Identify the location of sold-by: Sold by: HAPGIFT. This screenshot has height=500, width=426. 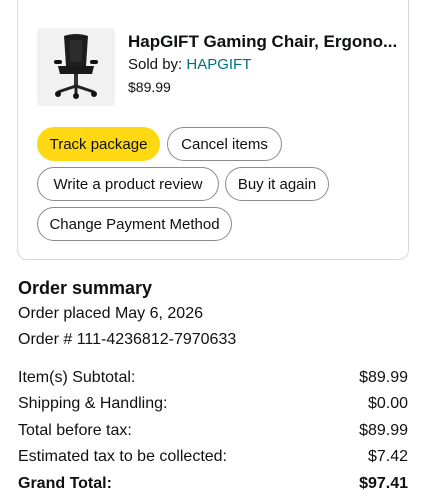
(189, 64).